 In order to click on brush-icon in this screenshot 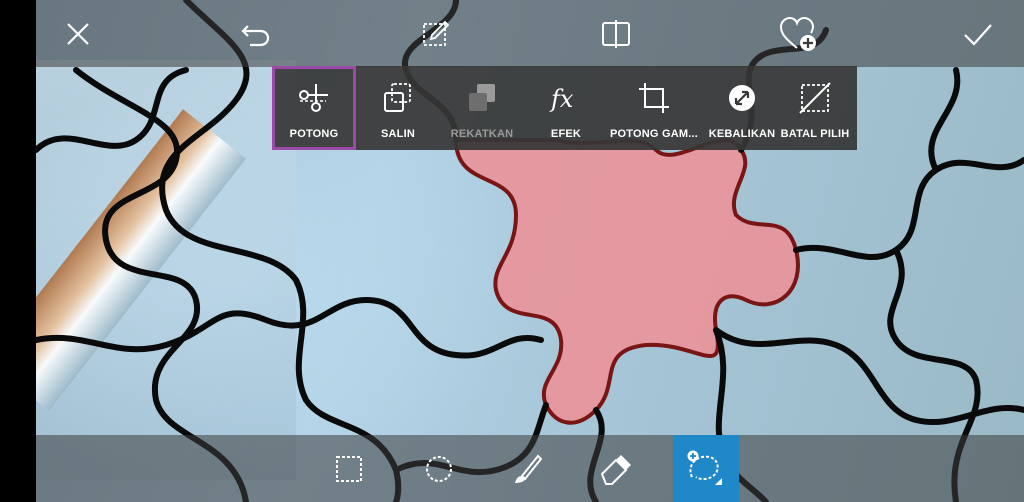, I will do `click(529, 468)`.